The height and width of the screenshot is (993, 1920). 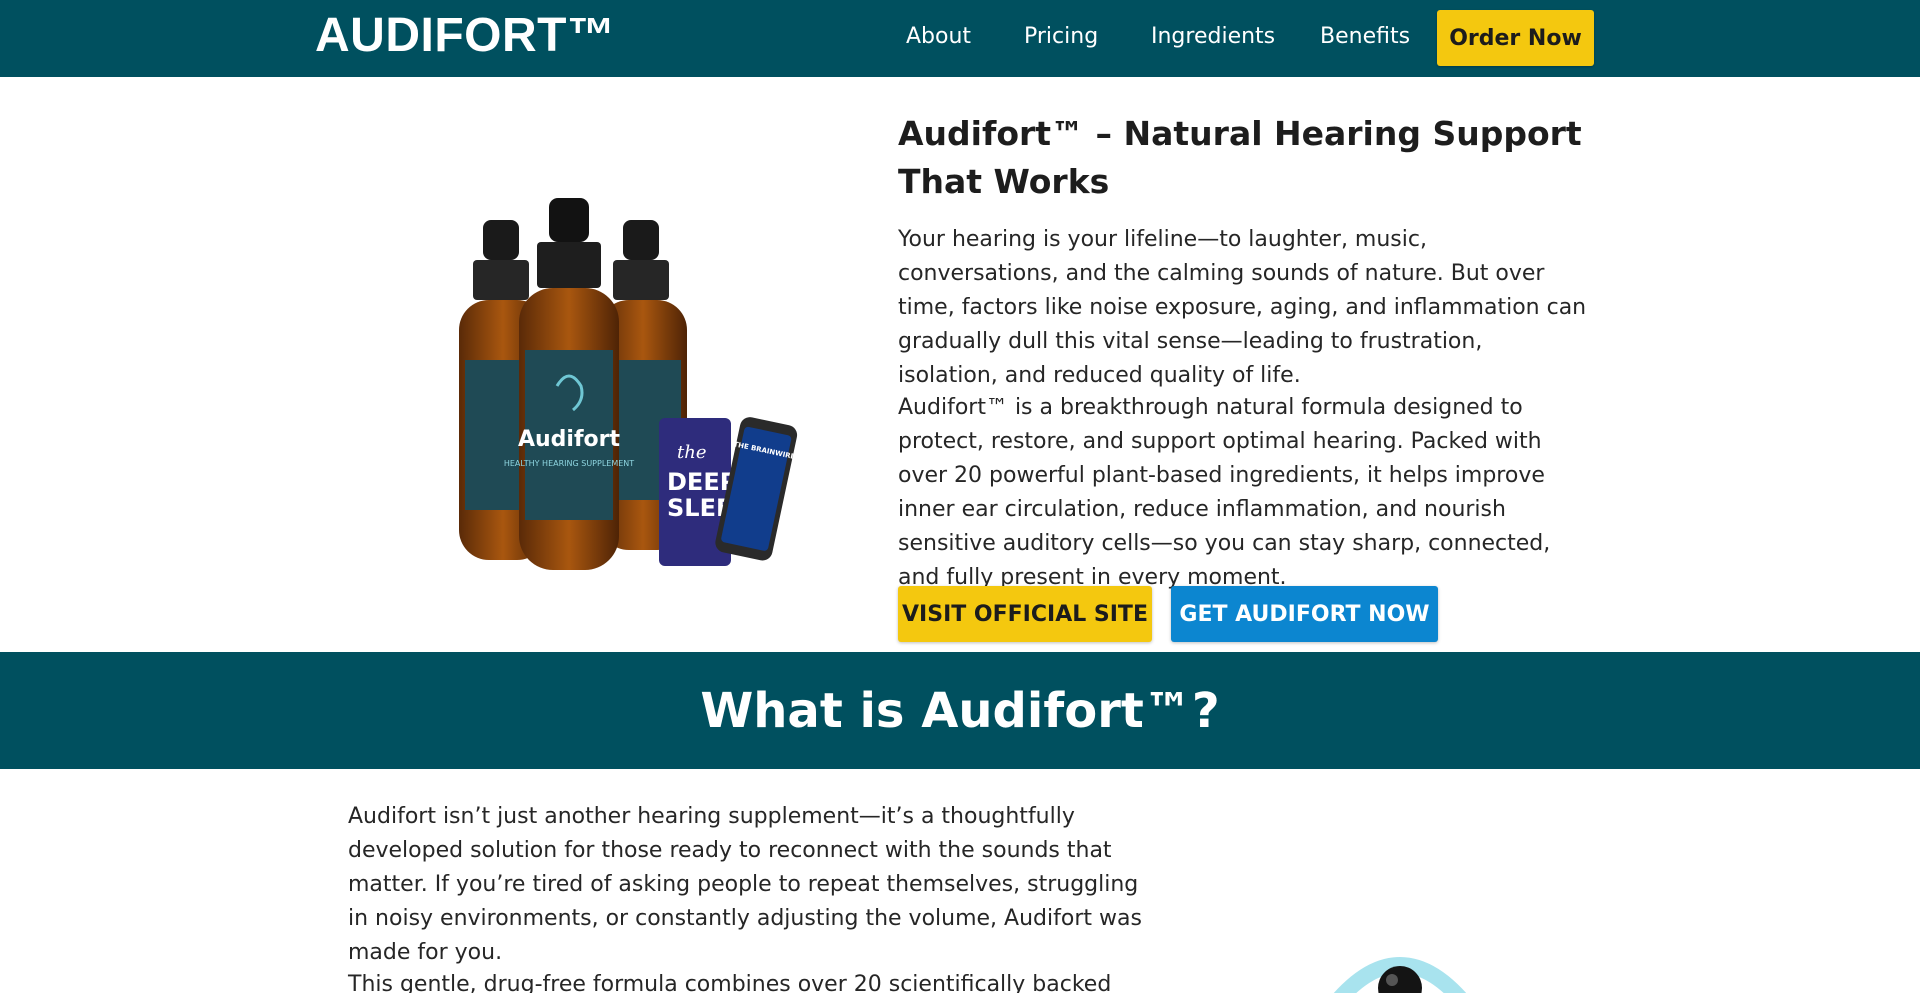 What do you see at coordinates (465, 35) in the screenshot?
I see `brand-logo: AUDIFORT™` at bounding box center [465, 35].